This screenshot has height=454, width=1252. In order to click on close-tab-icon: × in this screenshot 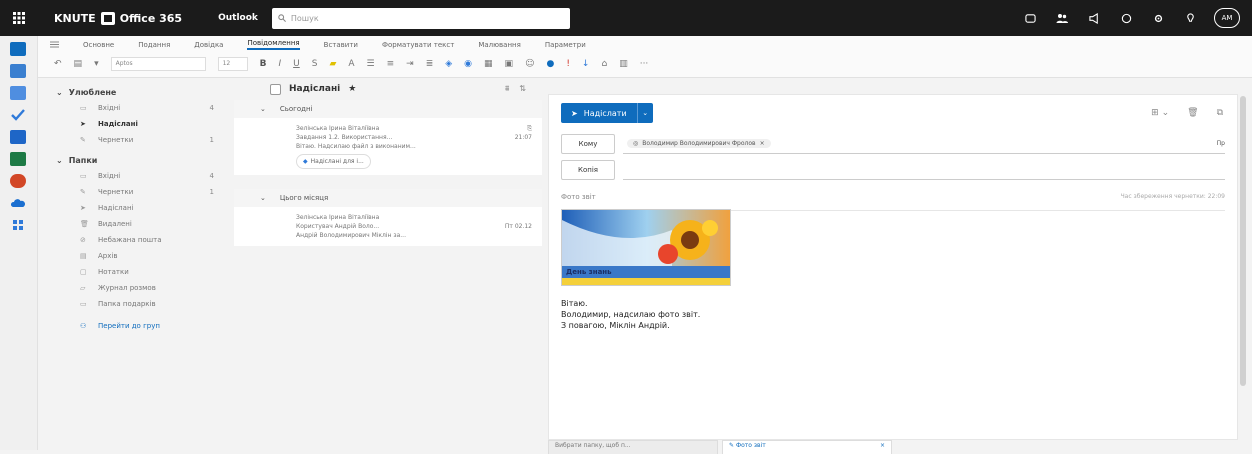, I will do `click(882, 445)`.